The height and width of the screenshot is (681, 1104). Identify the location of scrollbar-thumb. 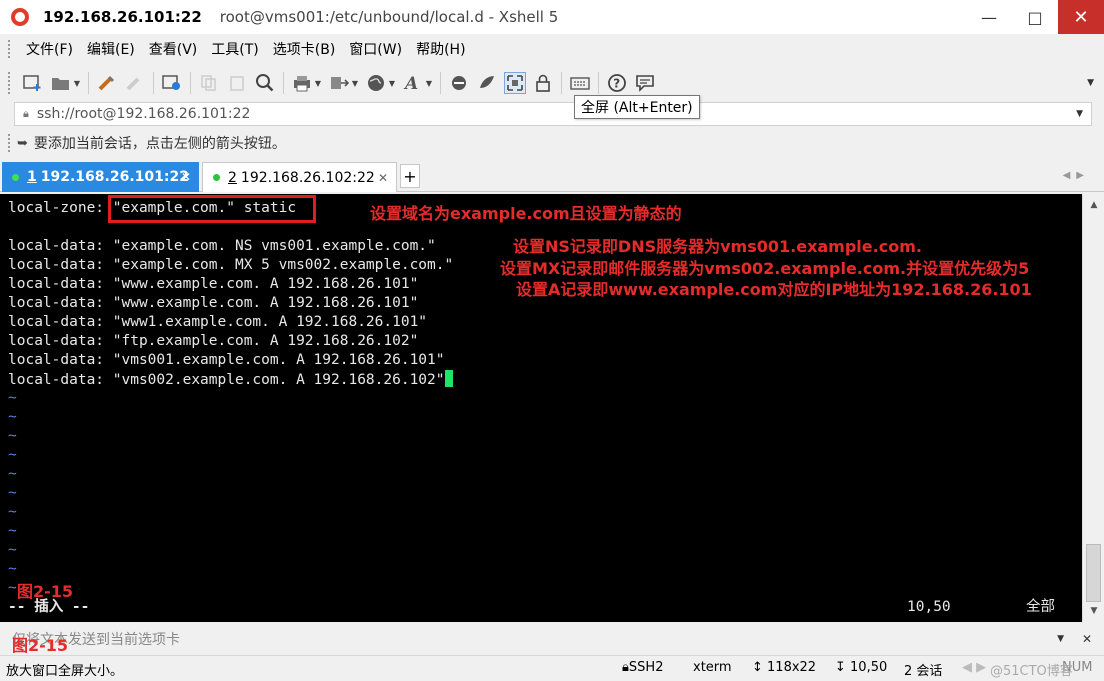
(1093, 573).